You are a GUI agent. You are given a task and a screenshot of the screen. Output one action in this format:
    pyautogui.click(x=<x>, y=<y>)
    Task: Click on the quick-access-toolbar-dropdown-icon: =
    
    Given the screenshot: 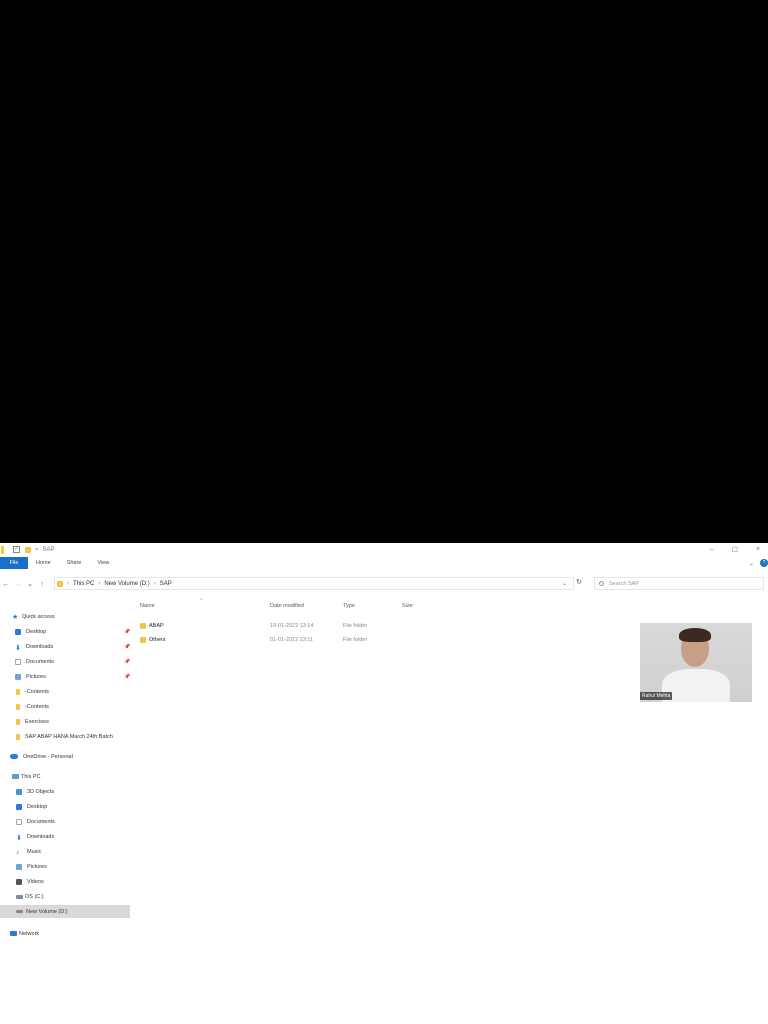 What is the action you would take?
    pyautogui.click(x=37, y=550)
    